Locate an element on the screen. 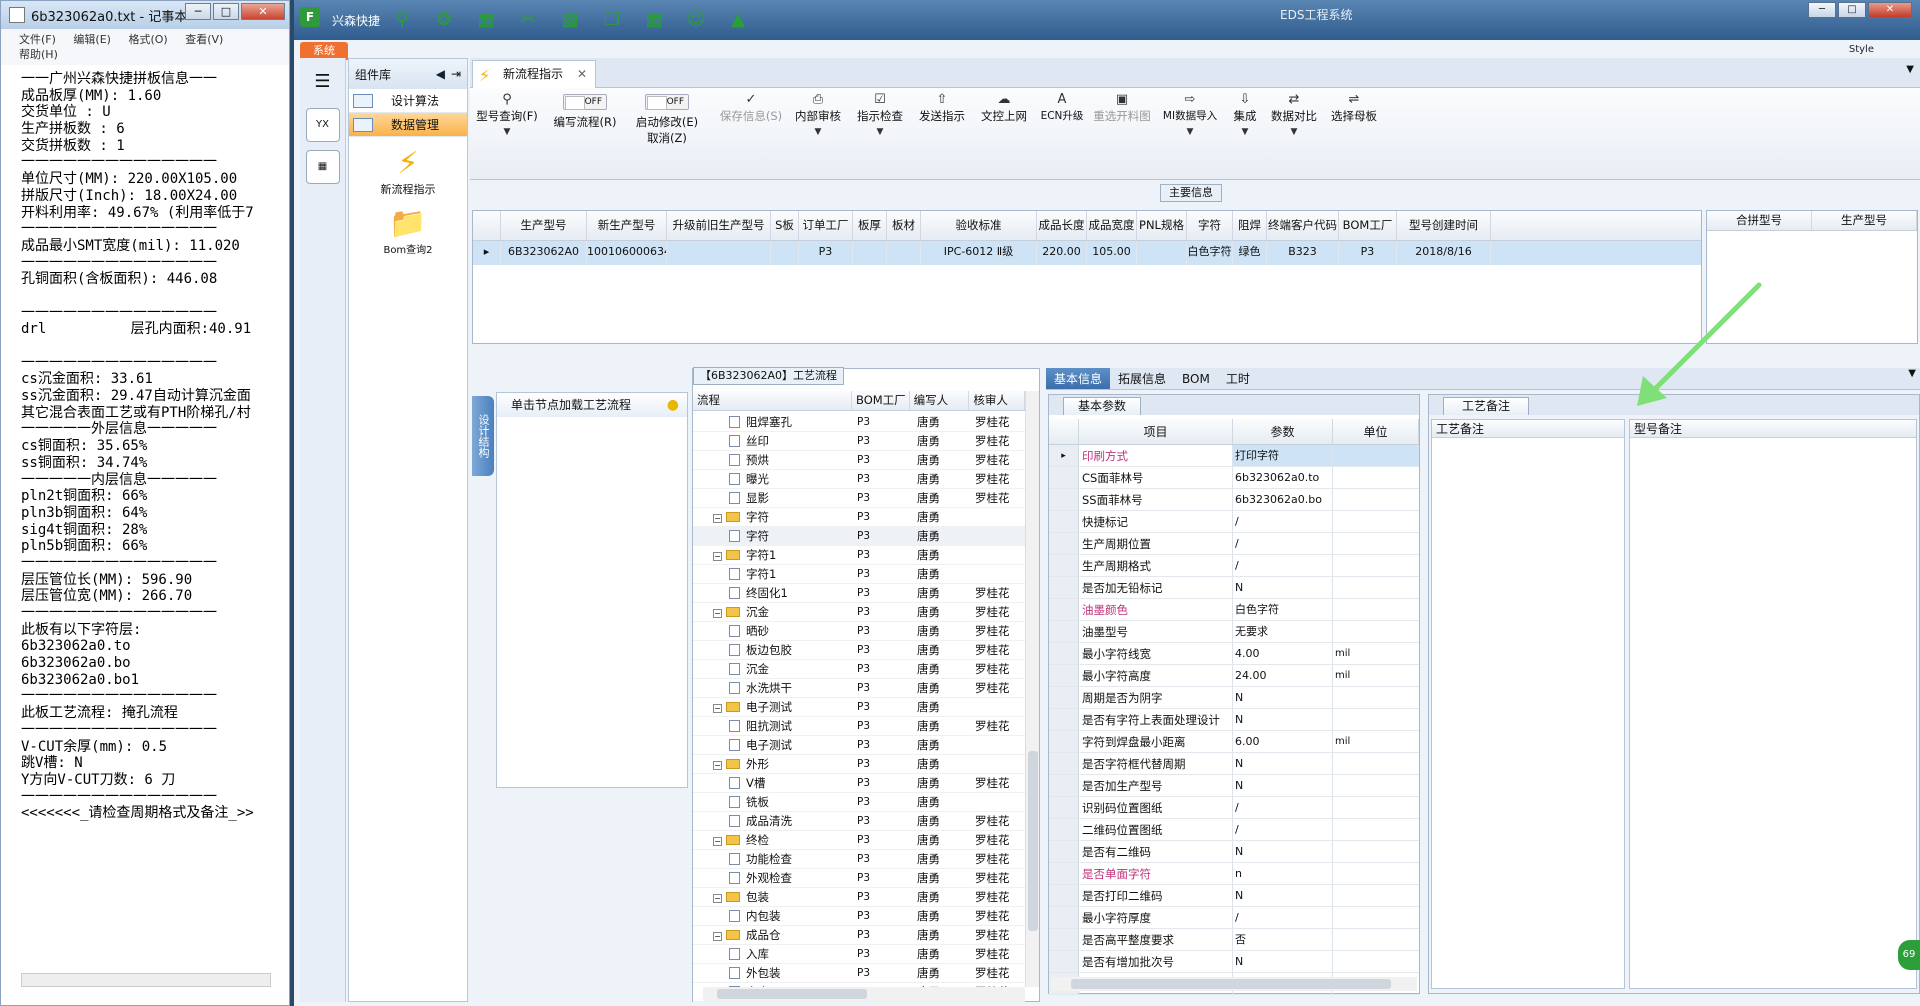  save-info-button: ✓ 保存信息(S) is located at coordinates (751, 108).